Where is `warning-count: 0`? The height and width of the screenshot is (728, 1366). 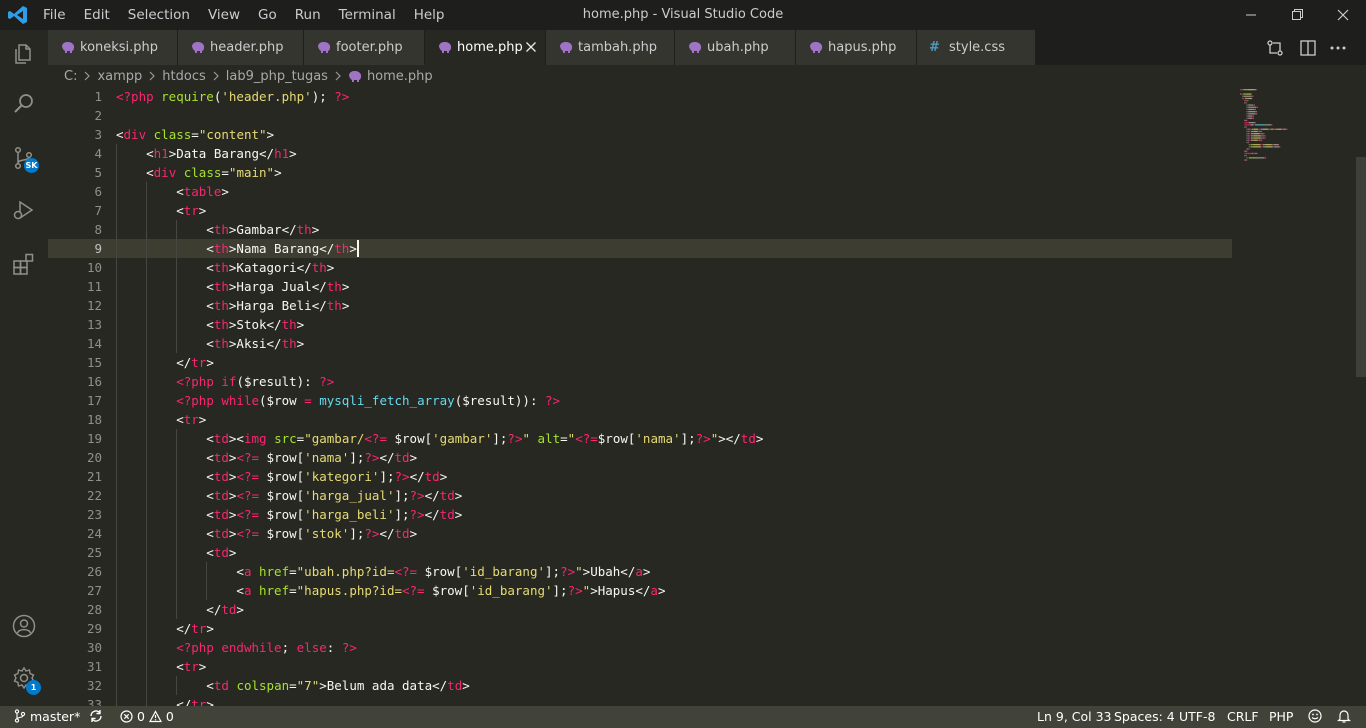
warning-count: 0 is located at coordinates (169, 716).